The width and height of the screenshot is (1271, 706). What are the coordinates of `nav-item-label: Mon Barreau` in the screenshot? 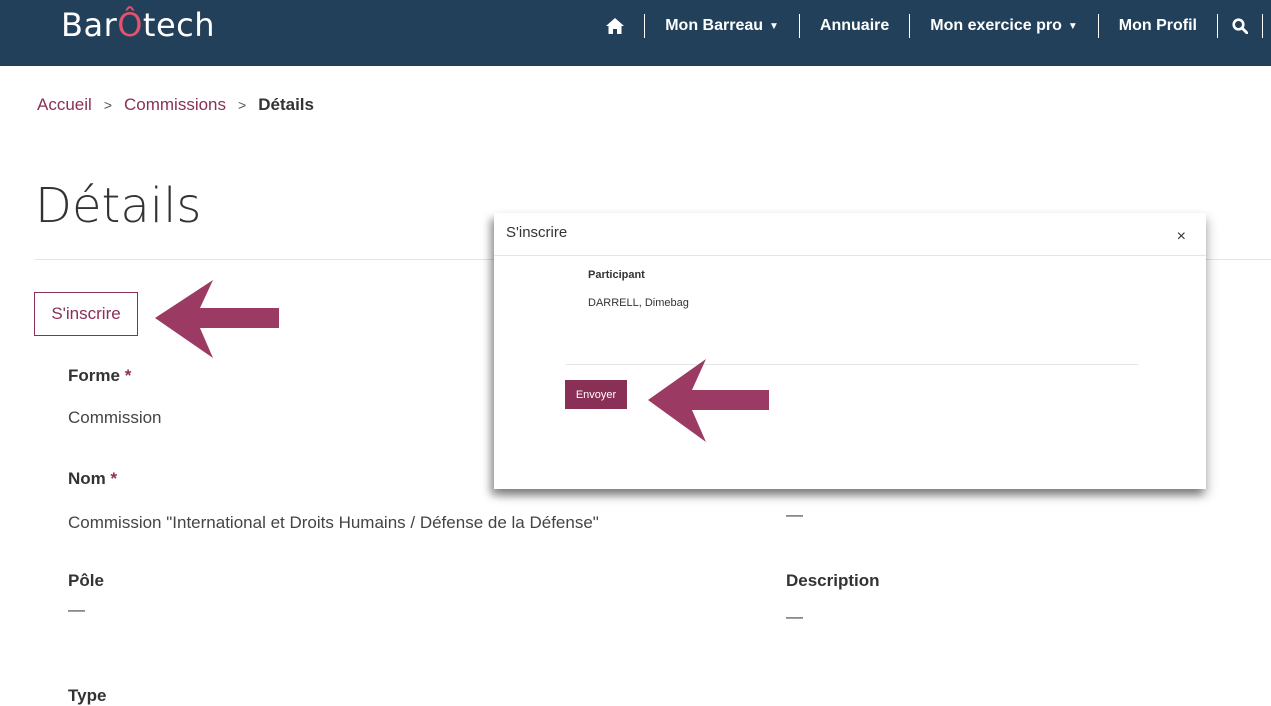 It's located at (714, 25).